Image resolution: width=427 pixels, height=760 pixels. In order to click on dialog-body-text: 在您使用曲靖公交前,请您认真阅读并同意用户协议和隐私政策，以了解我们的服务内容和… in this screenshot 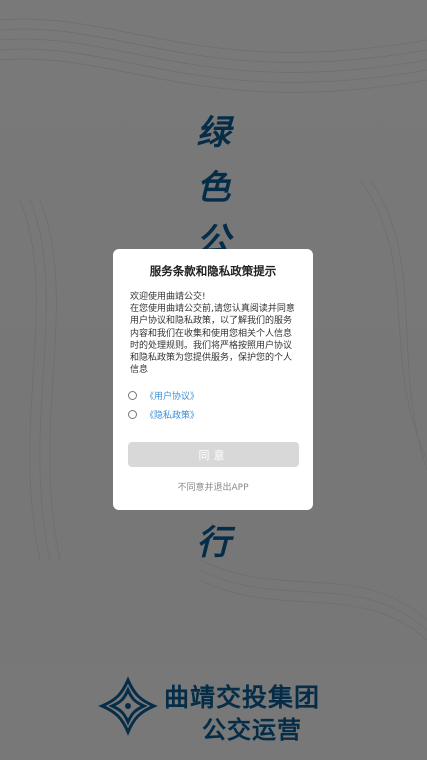, I will do `click(212, 340)`.